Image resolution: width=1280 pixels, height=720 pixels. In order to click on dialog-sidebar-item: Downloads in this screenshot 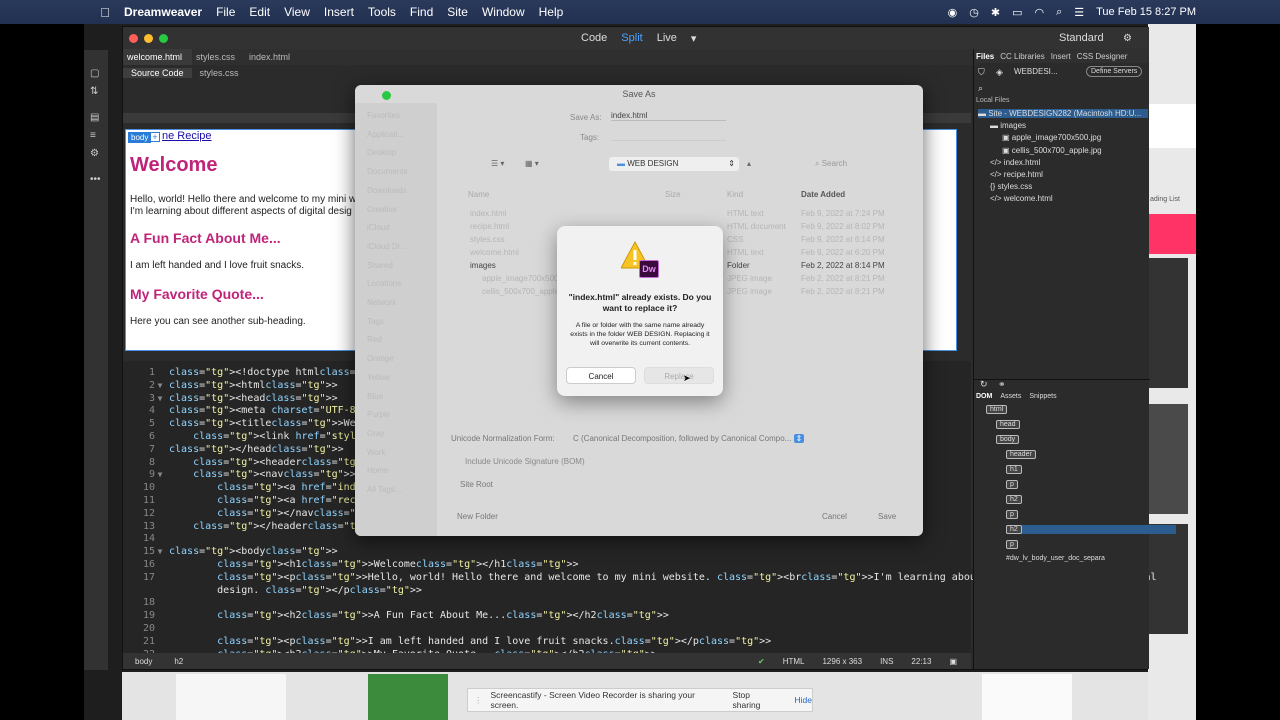, I will do `click(387, 190)`.